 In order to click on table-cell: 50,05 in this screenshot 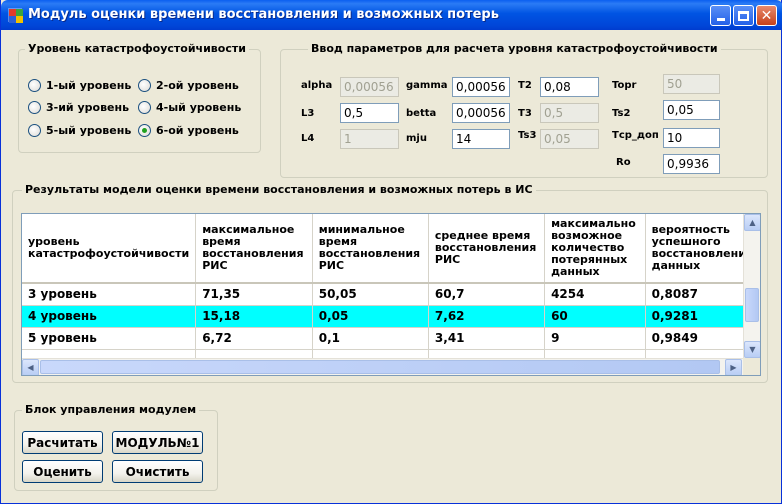, I will do `click(370, 294)`.